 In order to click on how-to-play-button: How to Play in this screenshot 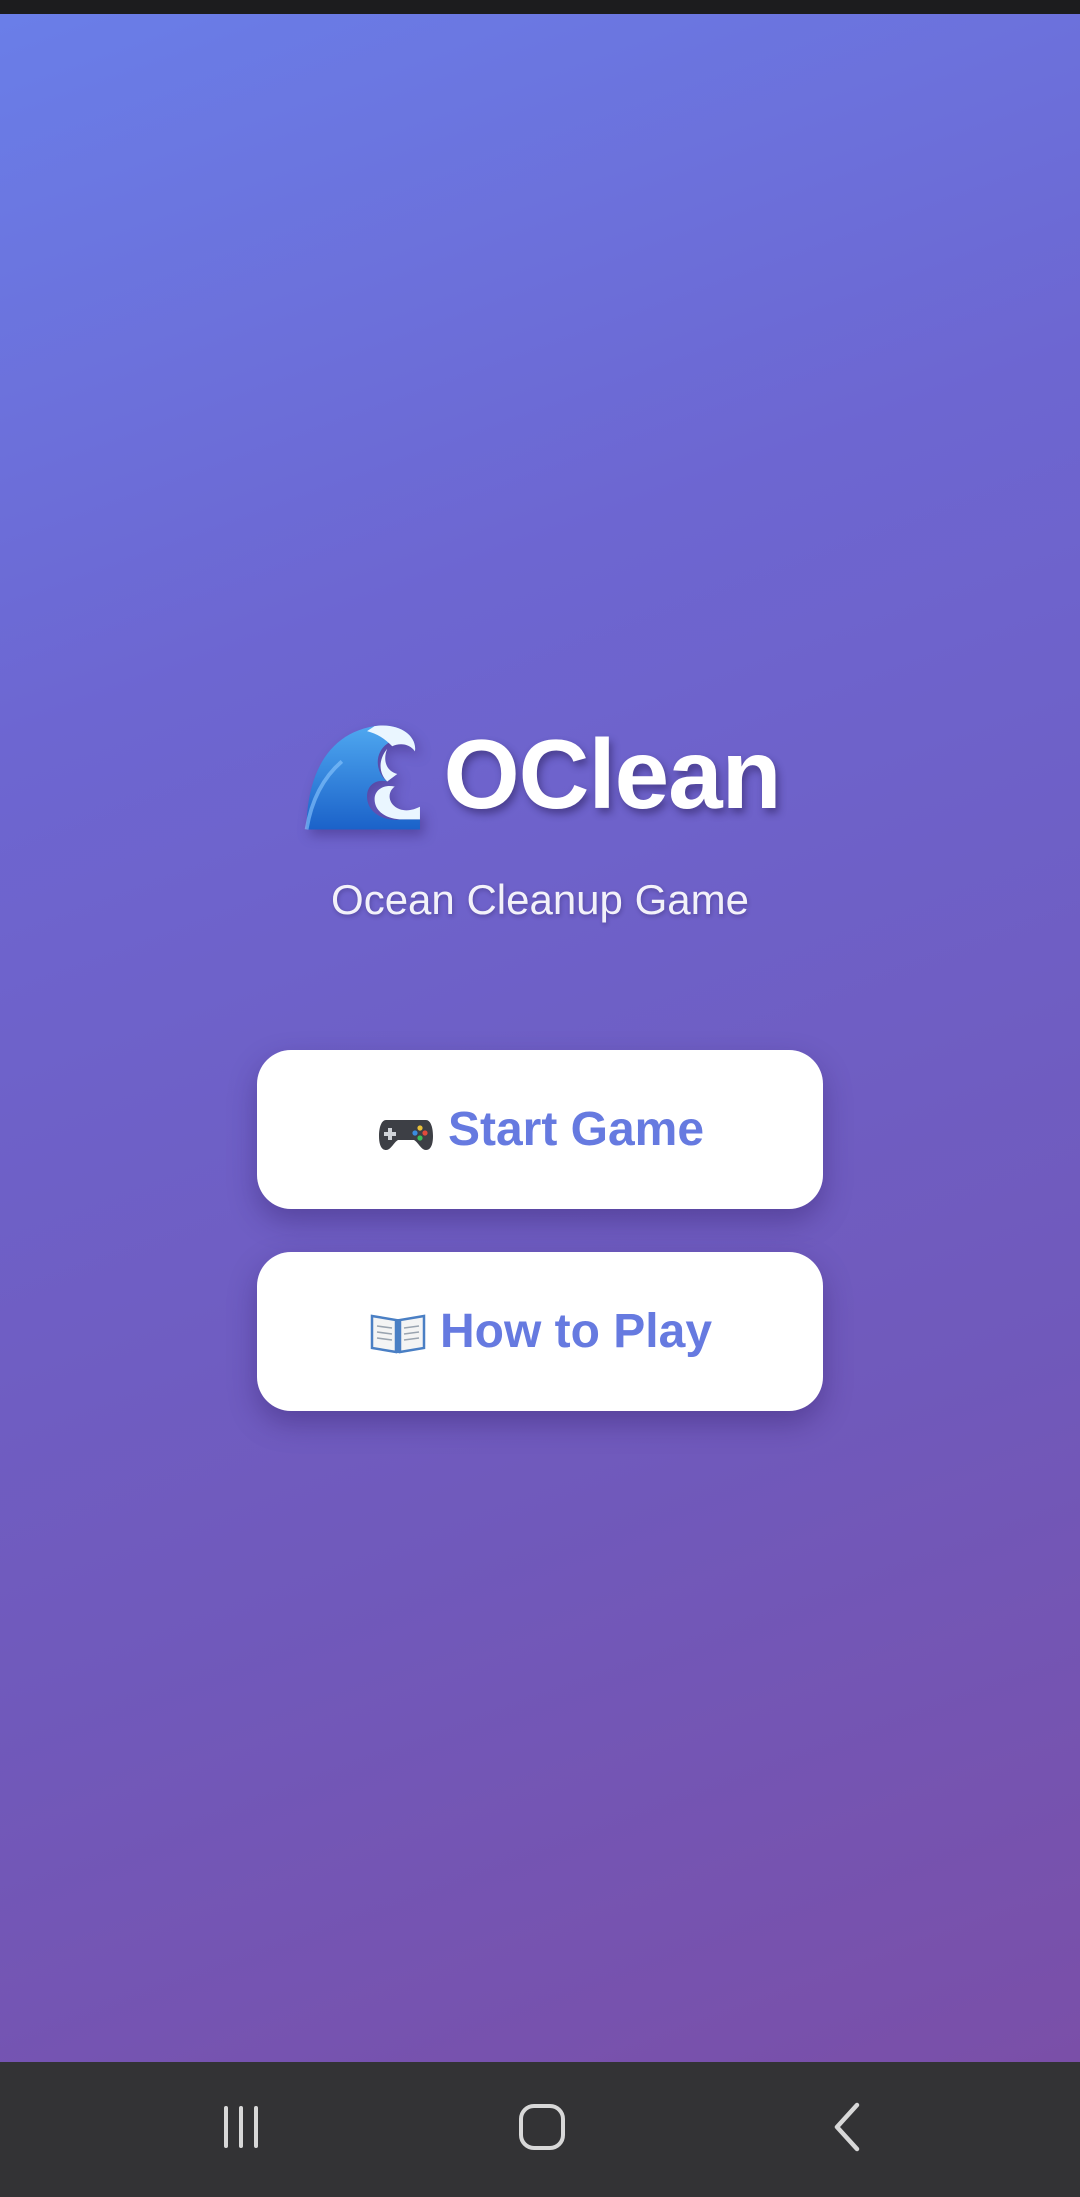, I will do `click(540, 1331)`.